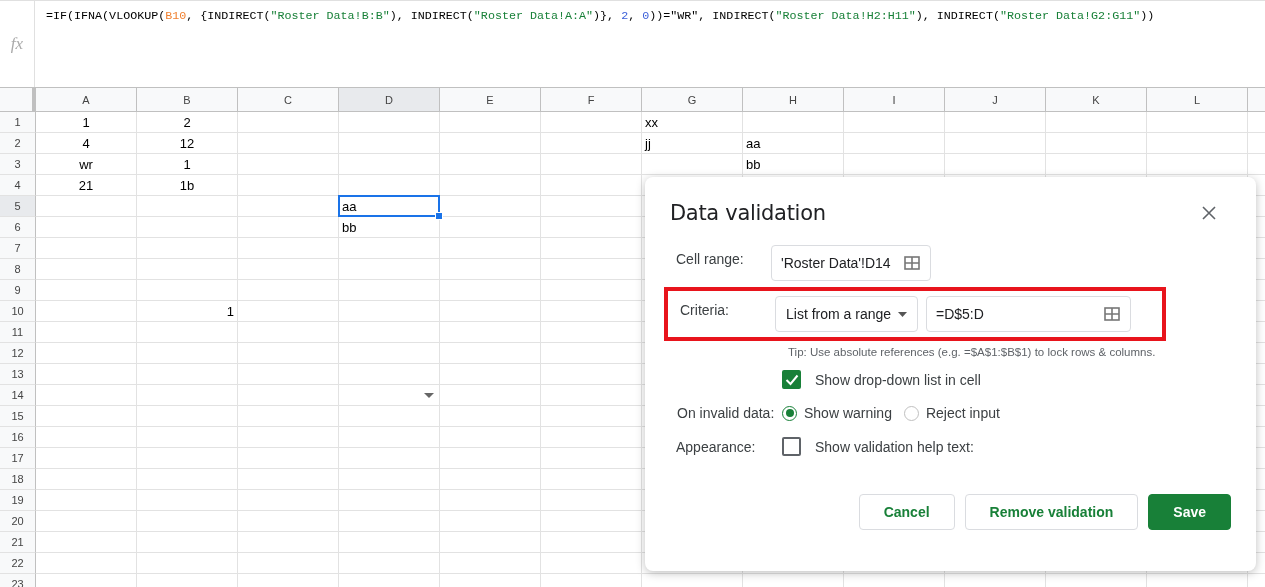 The width and height of the screenshot is (1265, 587). I want to click on field-label: On invalid data:, so click(726, 413).